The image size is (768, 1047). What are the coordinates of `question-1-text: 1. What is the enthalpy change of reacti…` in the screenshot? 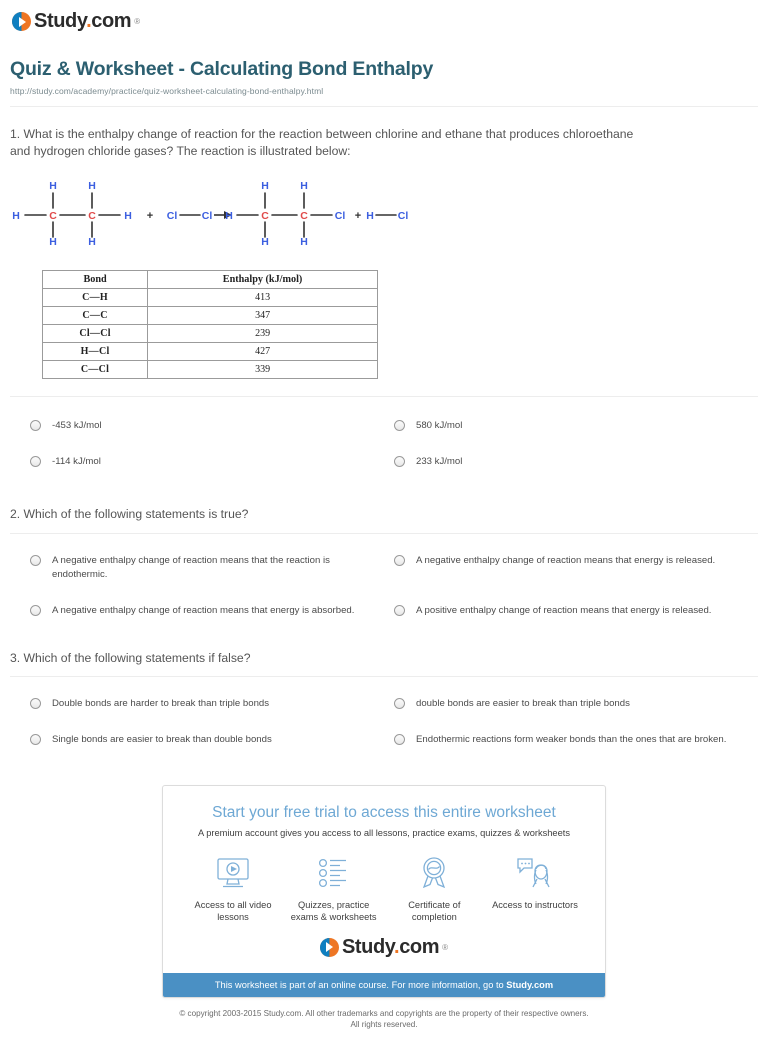 It's located at (322, 143).